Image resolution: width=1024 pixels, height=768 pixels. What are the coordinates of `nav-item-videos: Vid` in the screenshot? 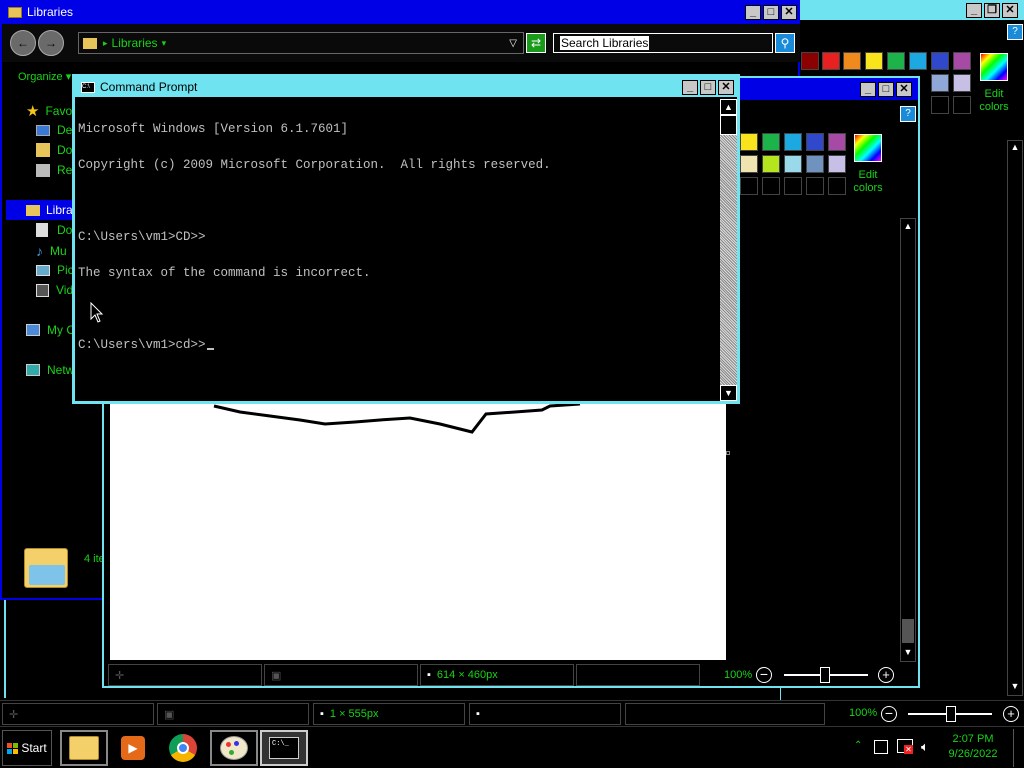 It's located at (54, 290).